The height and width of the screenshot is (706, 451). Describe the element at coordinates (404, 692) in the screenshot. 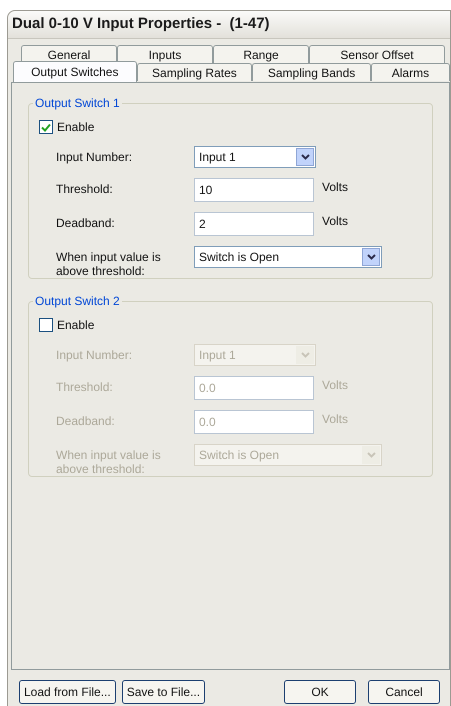

I see `dialog-button: Cancel` at that location.